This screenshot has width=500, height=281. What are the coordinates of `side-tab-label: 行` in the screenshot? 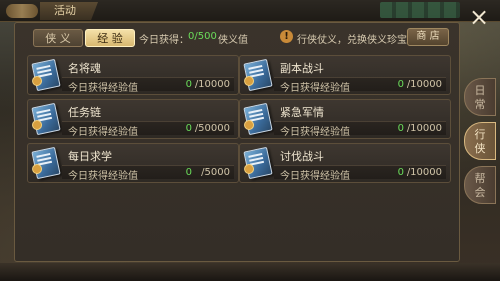 It's located at (480, 134).